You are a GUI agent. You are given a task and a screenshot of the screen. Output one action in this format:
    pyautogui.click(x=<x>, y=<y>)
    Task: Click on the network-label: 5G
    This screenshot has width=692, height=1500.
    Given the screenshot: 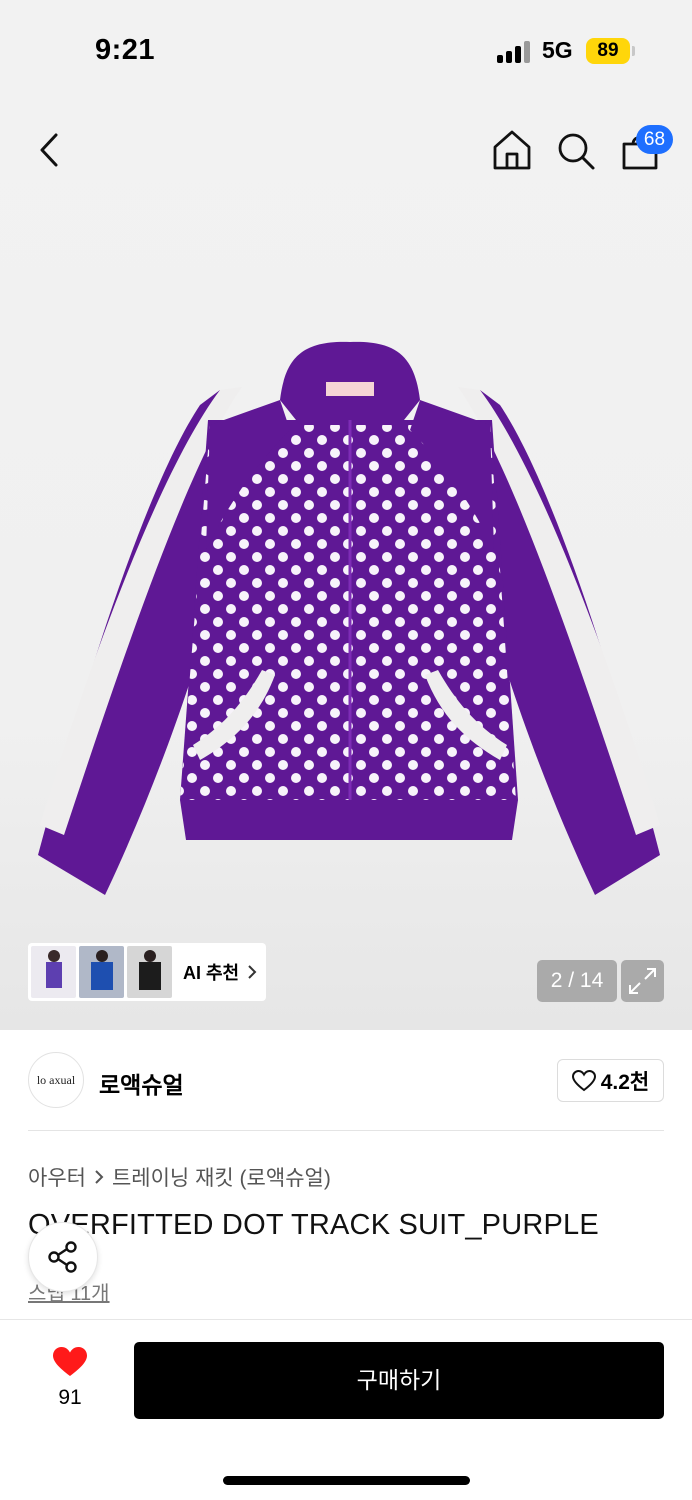 What is the action you would take?
    pyautogui.click(x=557, y=50)
    